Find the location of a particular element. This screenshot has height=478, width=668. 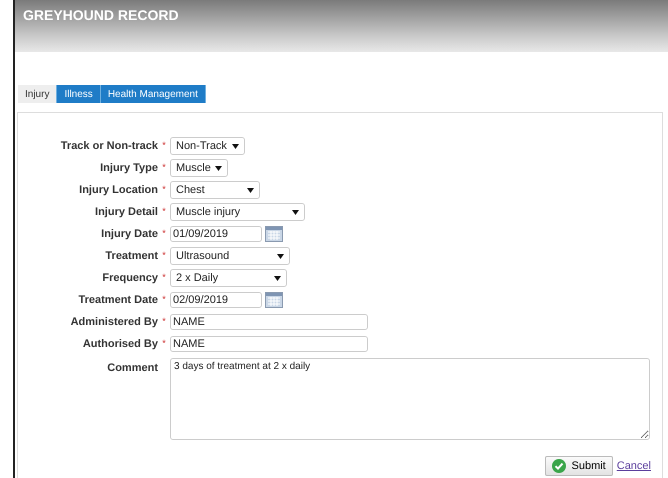

field-label: Injury Location is located at coordinates (118, 190).